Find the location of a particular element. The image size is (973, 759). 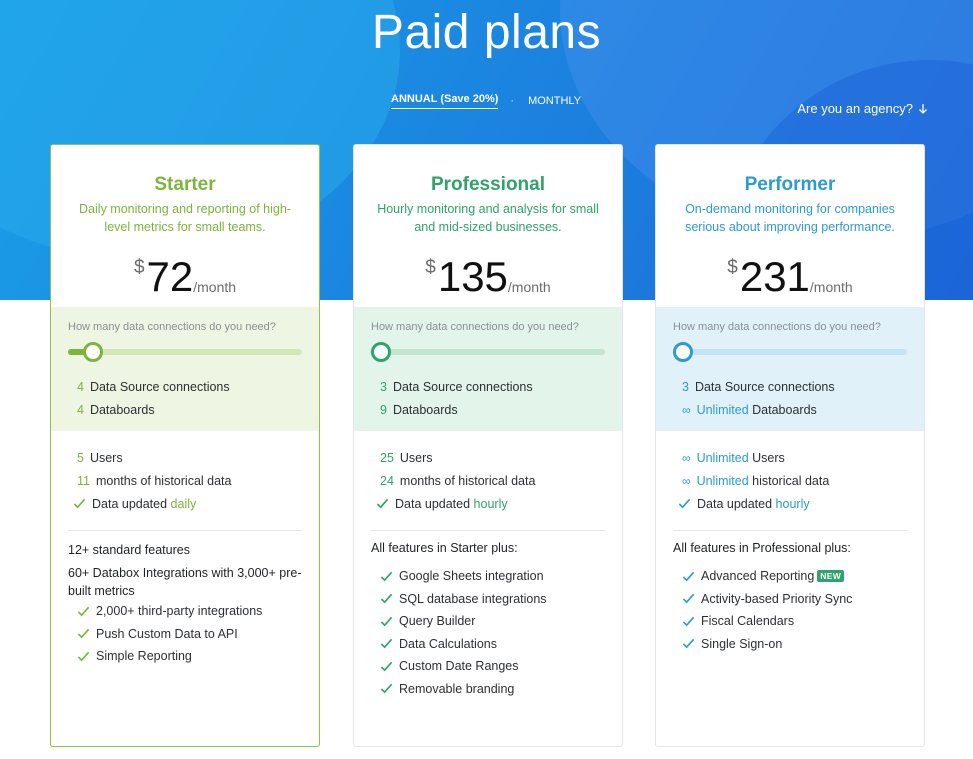

feature-item: Activity-based Priority Sync is located at coordinates (767, 599).